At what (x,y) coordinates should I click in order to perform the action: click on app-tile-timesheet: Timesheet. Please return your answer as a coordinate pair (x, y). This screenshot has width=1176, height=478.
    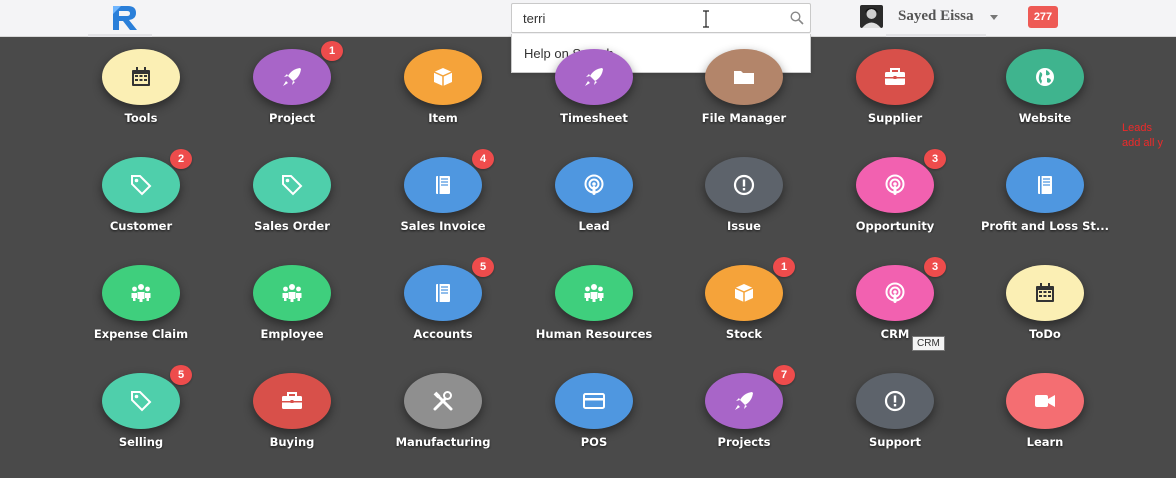
    Looking at the image, I should click on (594, 99).